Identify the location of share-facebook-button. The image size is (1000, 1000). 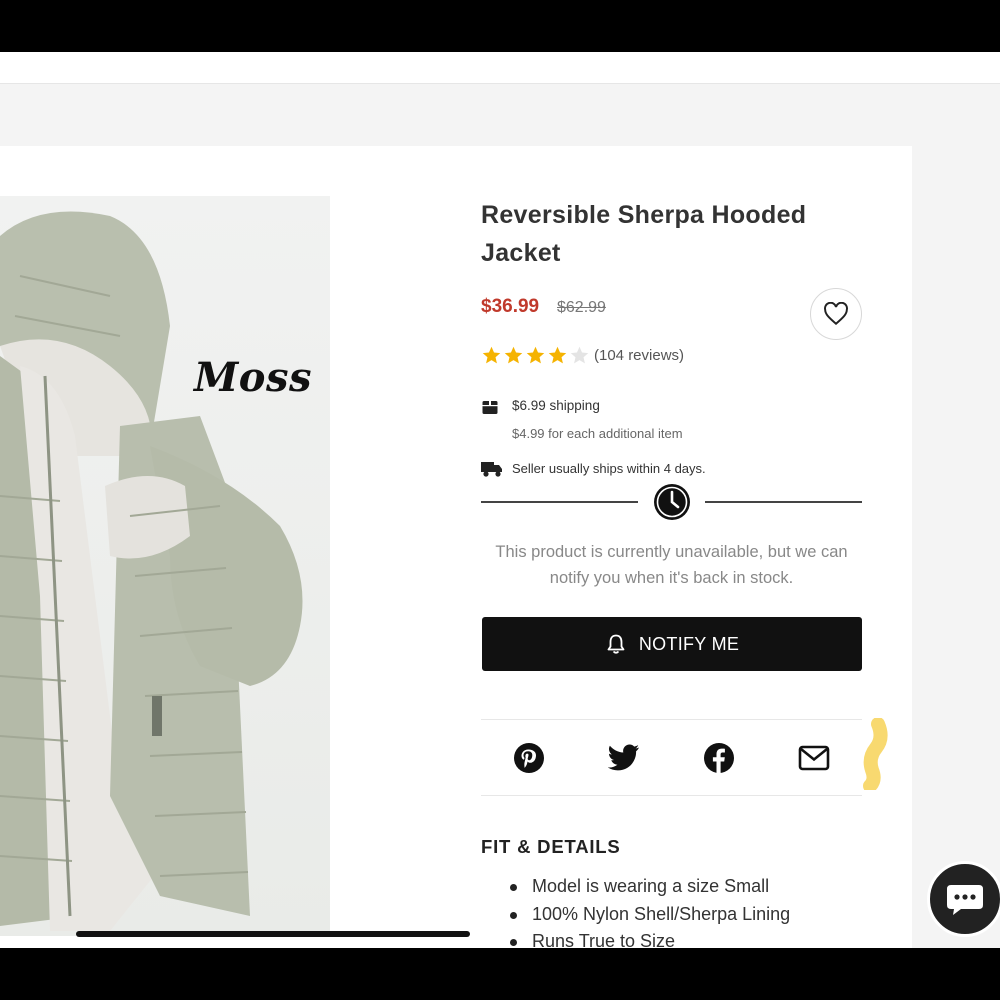
(719, 758).